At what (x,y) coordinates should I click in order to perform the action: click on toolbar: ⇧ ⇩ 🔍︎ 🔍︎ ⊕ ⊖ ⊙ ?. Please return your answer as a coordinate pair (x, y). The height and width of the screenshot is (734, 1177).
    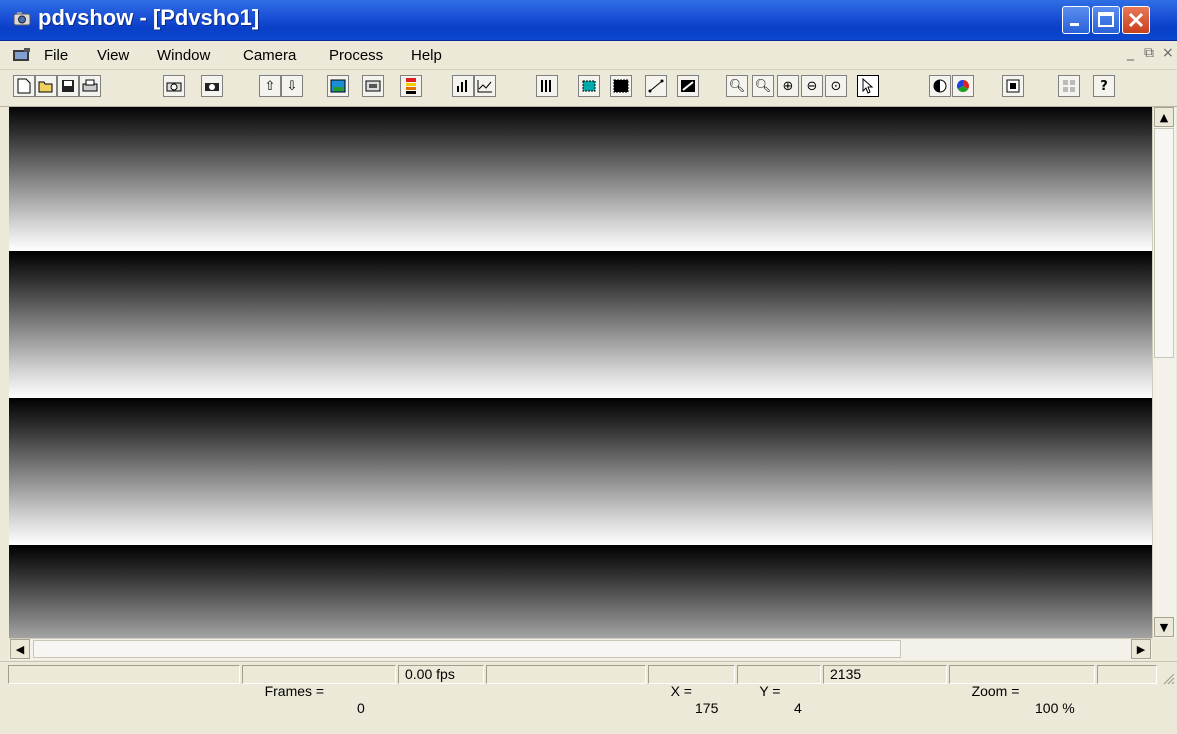
    Looking at the image, I should click on (588, 88).